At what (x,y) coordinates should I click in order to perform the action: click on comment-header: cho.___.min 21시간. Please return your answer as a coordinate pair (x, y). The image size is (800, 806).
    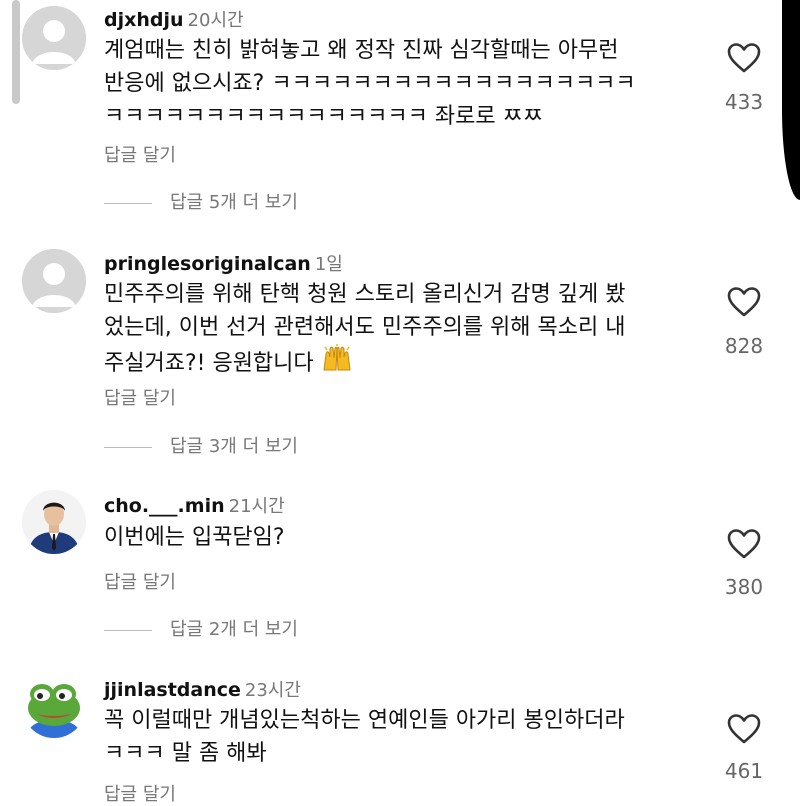
    Looking at the image, I should click on (194, 505).